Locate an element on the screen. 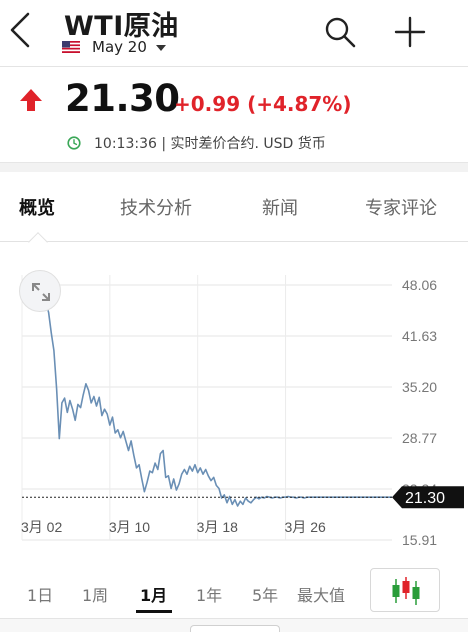 The height and width of the screenshot is (632, 468). app-header: WTI原油 May 20 is located at coordinates (234, 33).